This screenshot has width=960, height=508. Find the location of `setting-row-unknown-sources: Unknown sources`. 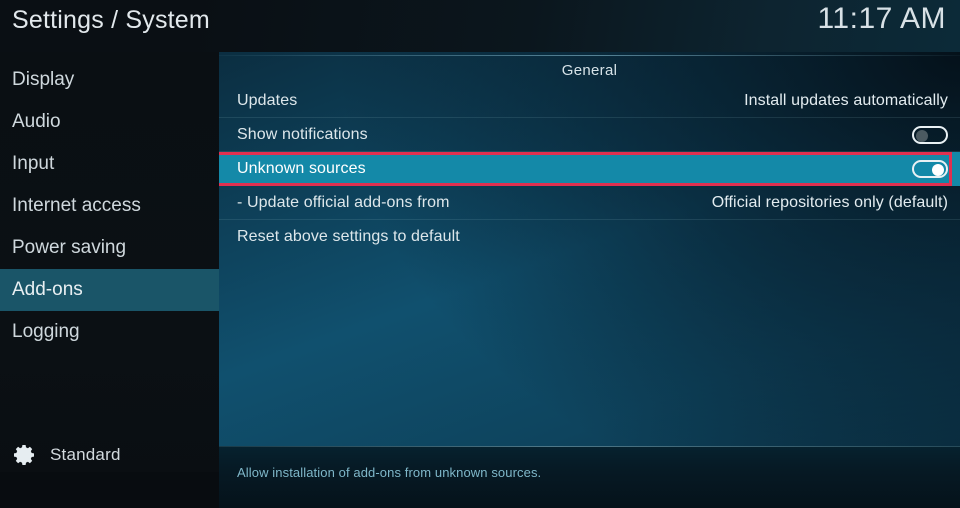

setting-row-unknown-sources: Unknown sources is located at coordinates (589, 169).